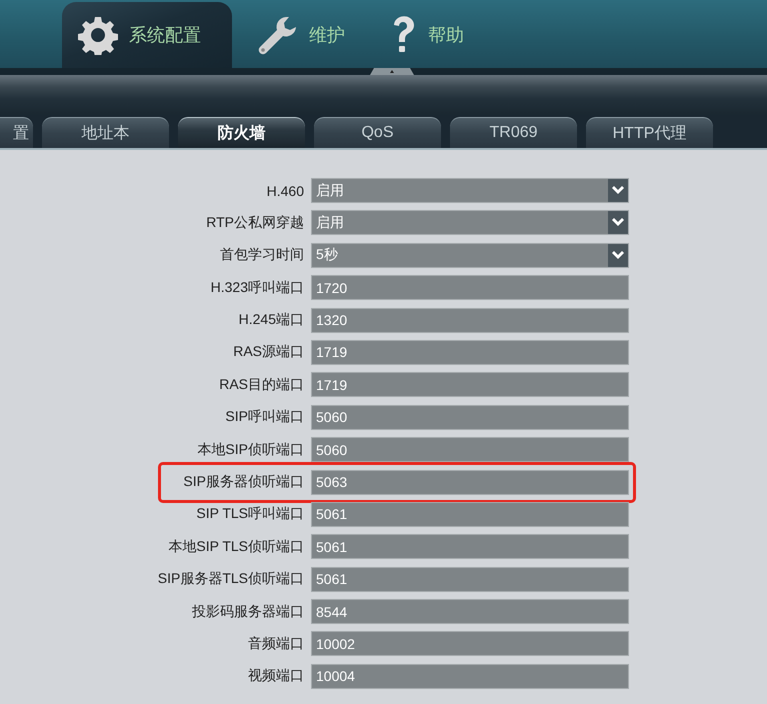 This screenshot has height=704, width=767. What do you see at coordinates (470, 287) in the screenshot?
I see `input-field: 1720` at bounding box center [470, 287].